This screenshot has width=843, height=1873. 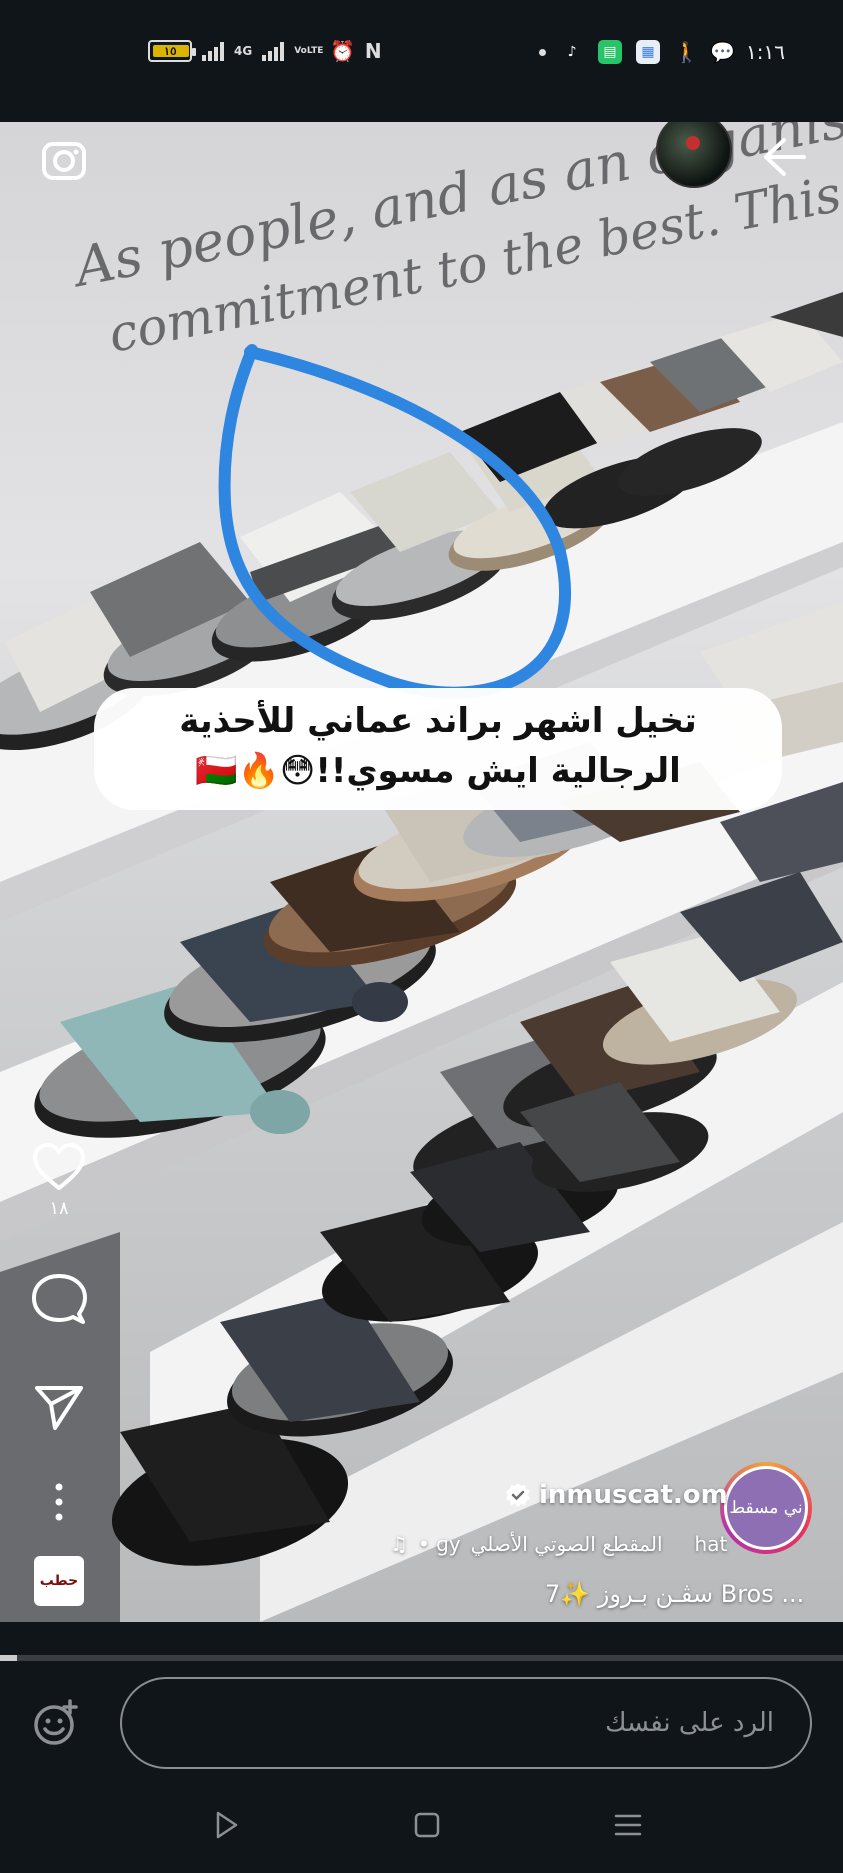 I want to click on signal-icon, so click(x=213, y=51).